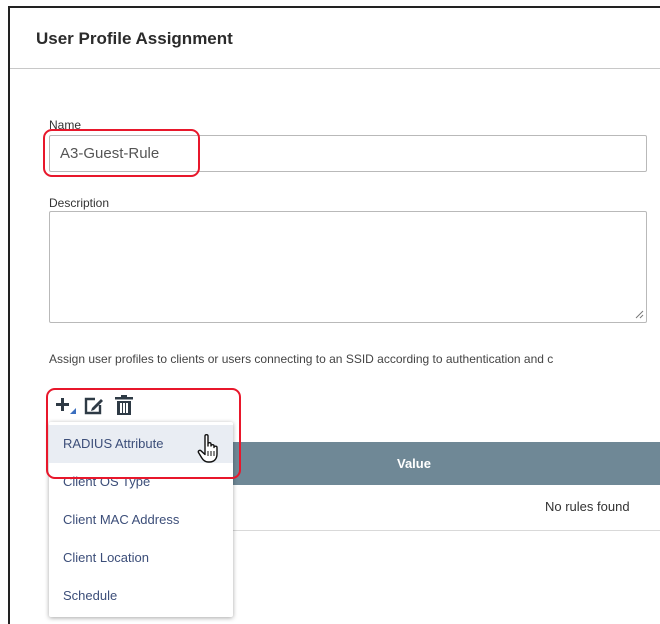  I want to click on column-header-value: Value, so click(414, 463).